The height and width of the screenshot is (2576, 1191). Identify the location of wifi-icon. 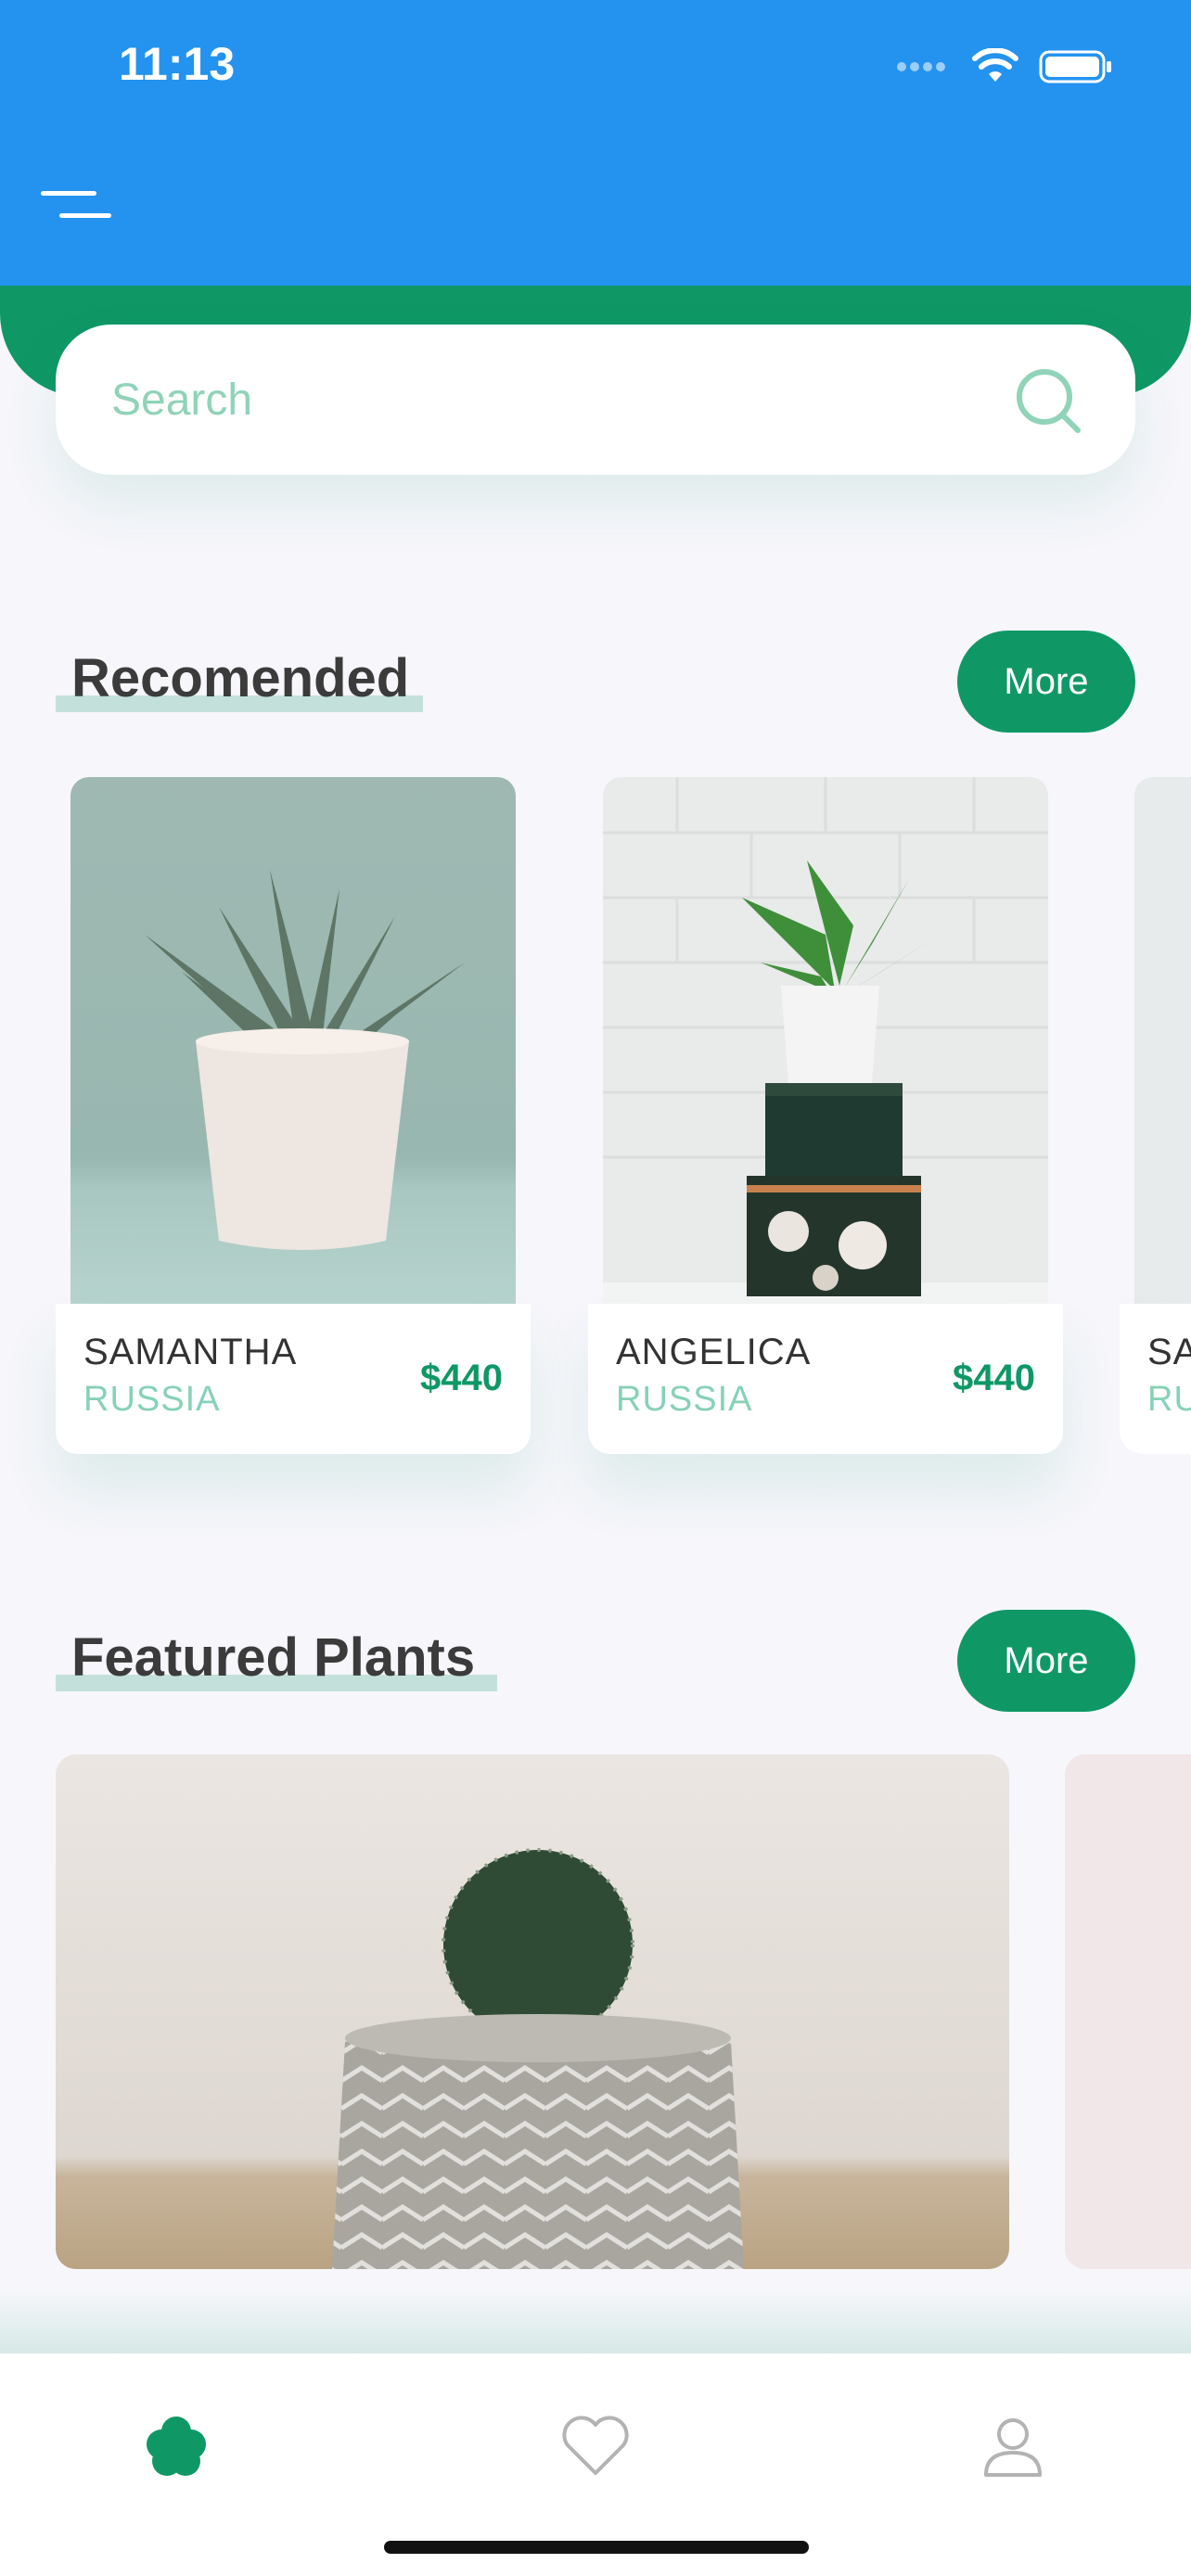
(995, 65).